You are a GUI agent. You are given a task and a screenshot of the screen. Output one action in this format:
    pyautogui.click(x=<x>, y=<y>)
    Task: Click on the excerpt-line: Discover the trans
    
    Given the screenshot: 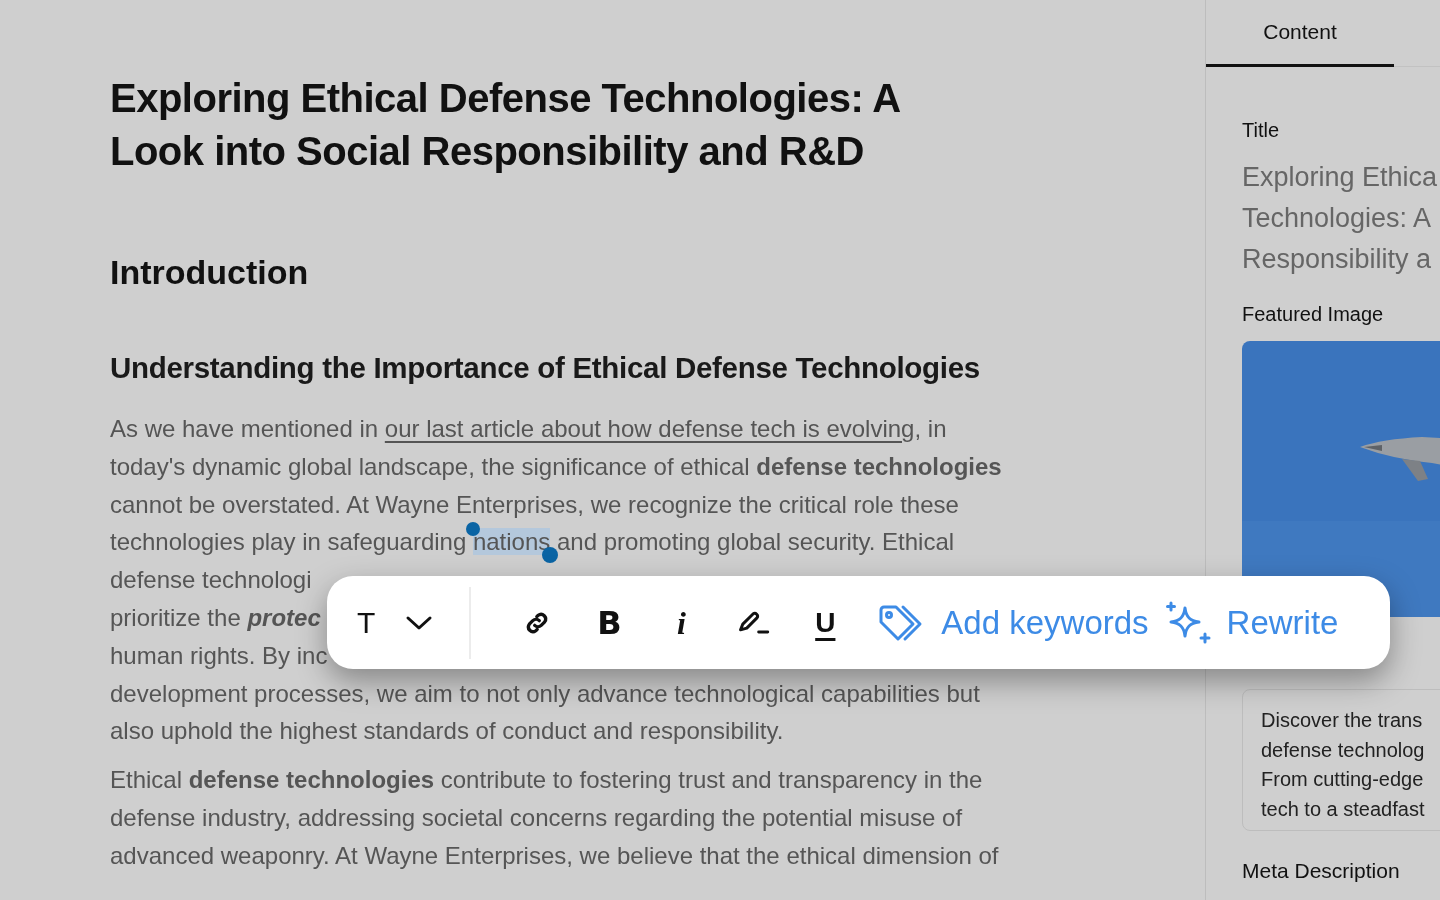 What is the action you would take?
    pyautogui.click(x=1342, y=720)
    